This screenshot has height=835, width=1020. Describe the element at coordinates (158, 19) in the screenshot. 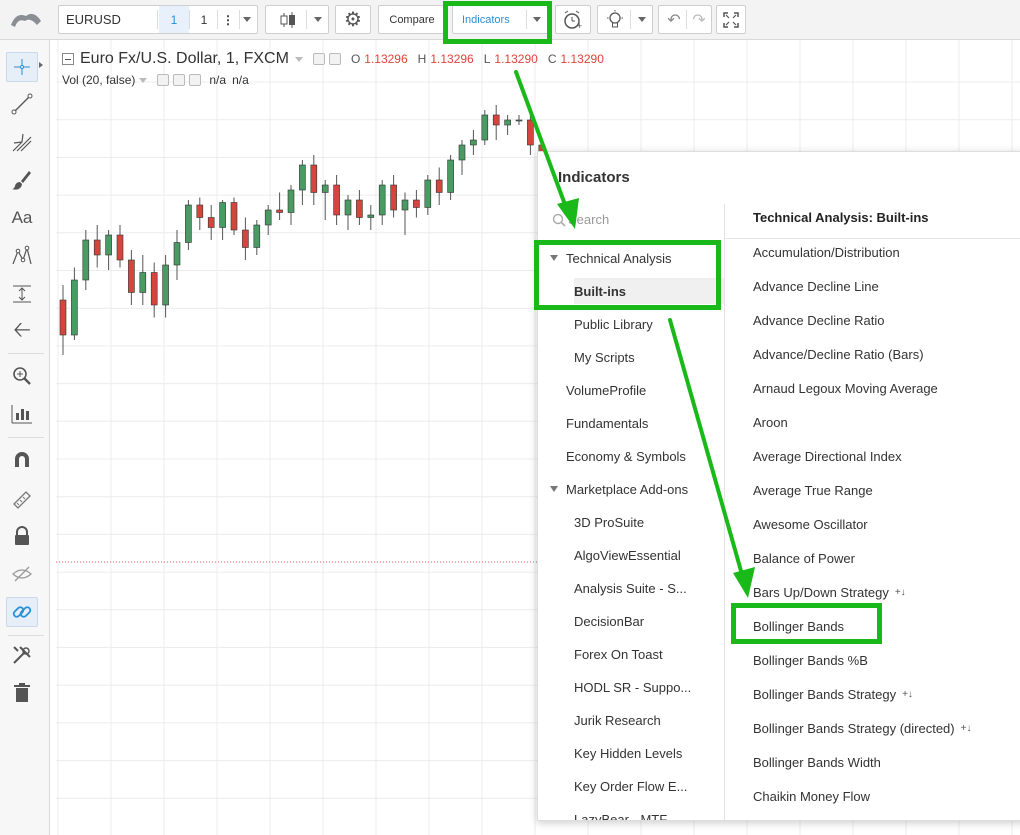

I see `symbol-box: EURUSD 1 1 ⋮` at that location.